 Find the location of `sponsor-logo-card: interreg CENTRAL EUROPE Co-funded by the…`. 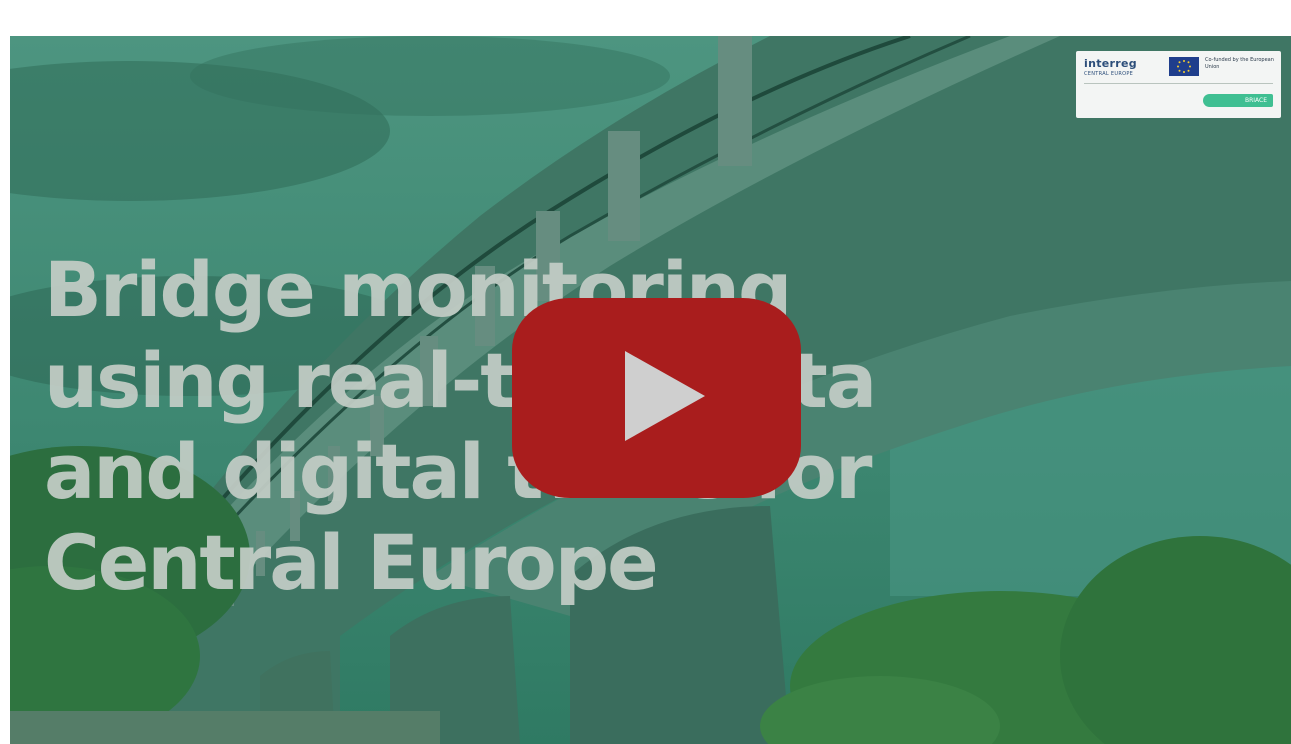

sponsor-logo-card: interreg CENTRAL EUROPE Co-funded by the… is located at coordinates (1178, 84).